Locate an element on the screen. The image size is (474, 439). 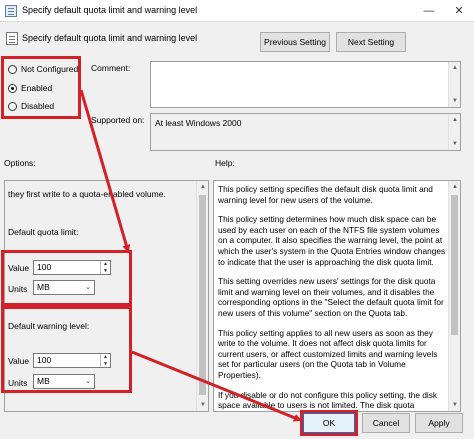
radio-disabled: Disabled is located at coordinates (31, 106).